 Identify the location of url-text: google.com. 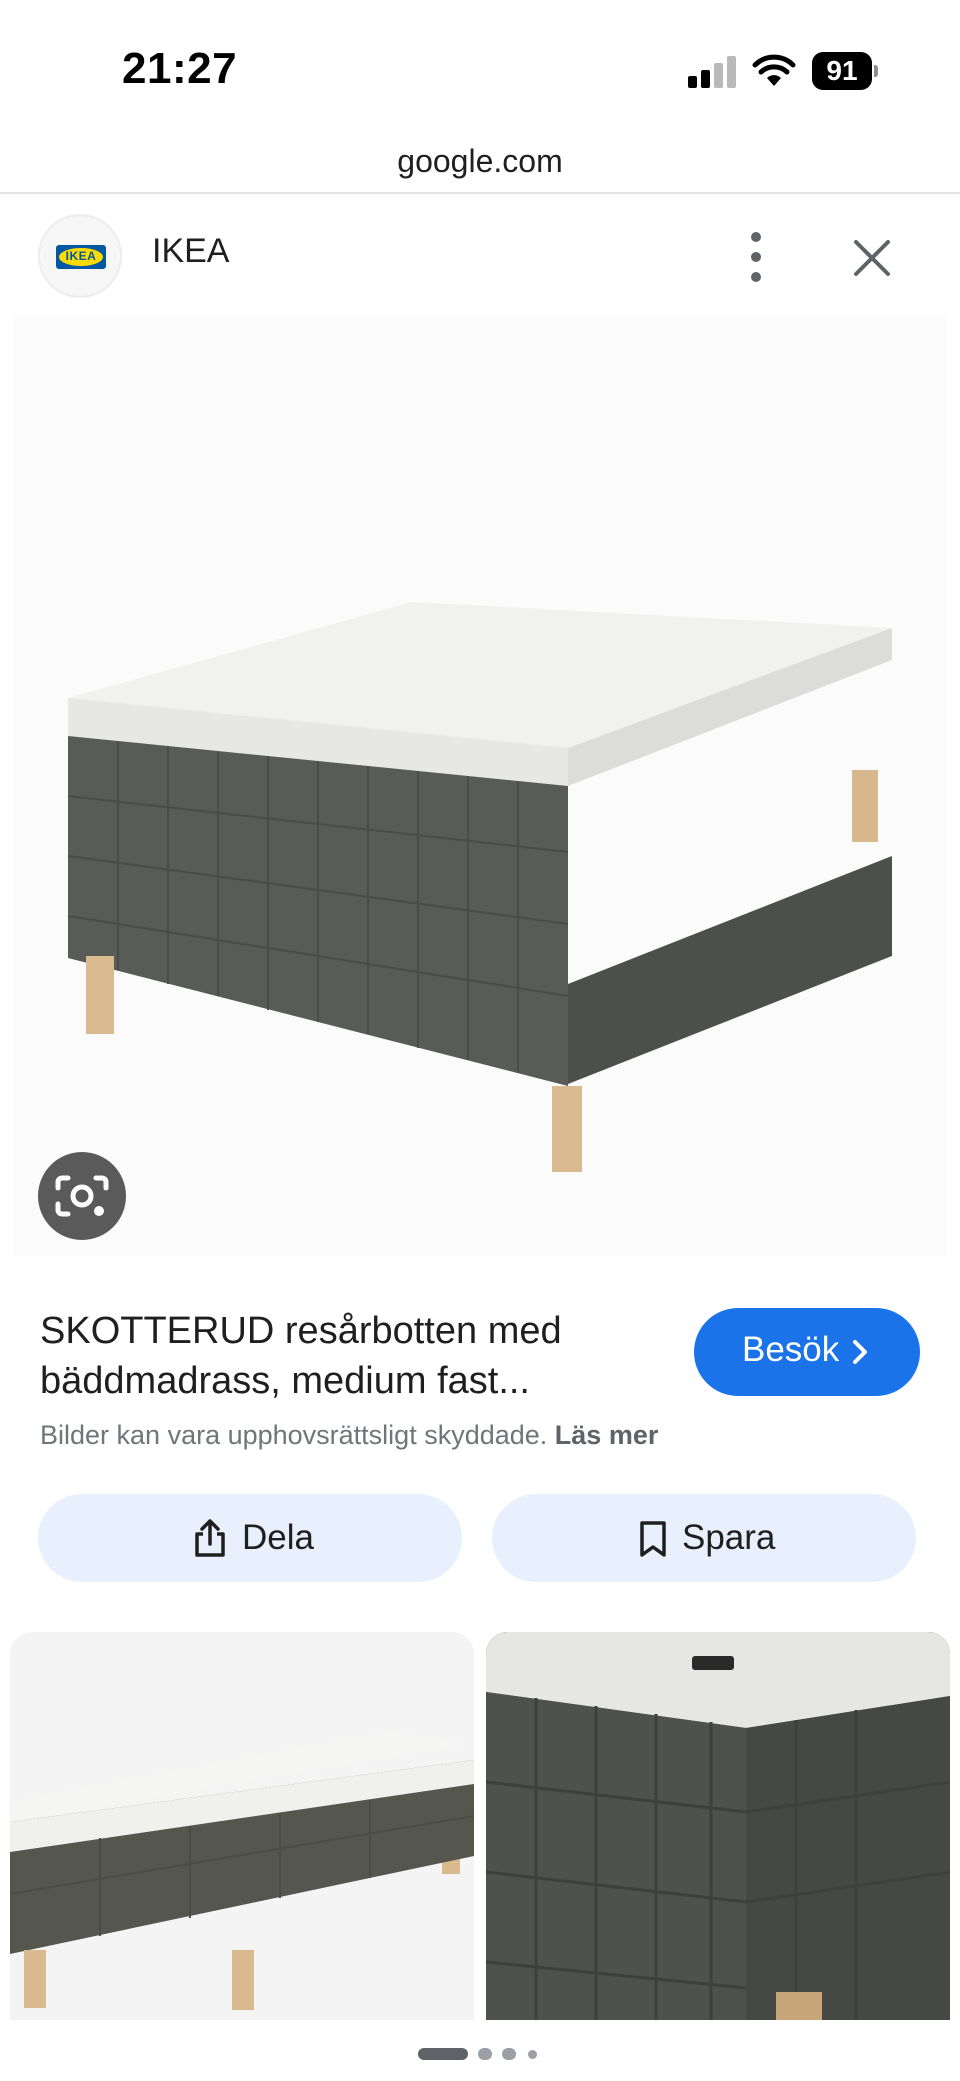
(480, 161).